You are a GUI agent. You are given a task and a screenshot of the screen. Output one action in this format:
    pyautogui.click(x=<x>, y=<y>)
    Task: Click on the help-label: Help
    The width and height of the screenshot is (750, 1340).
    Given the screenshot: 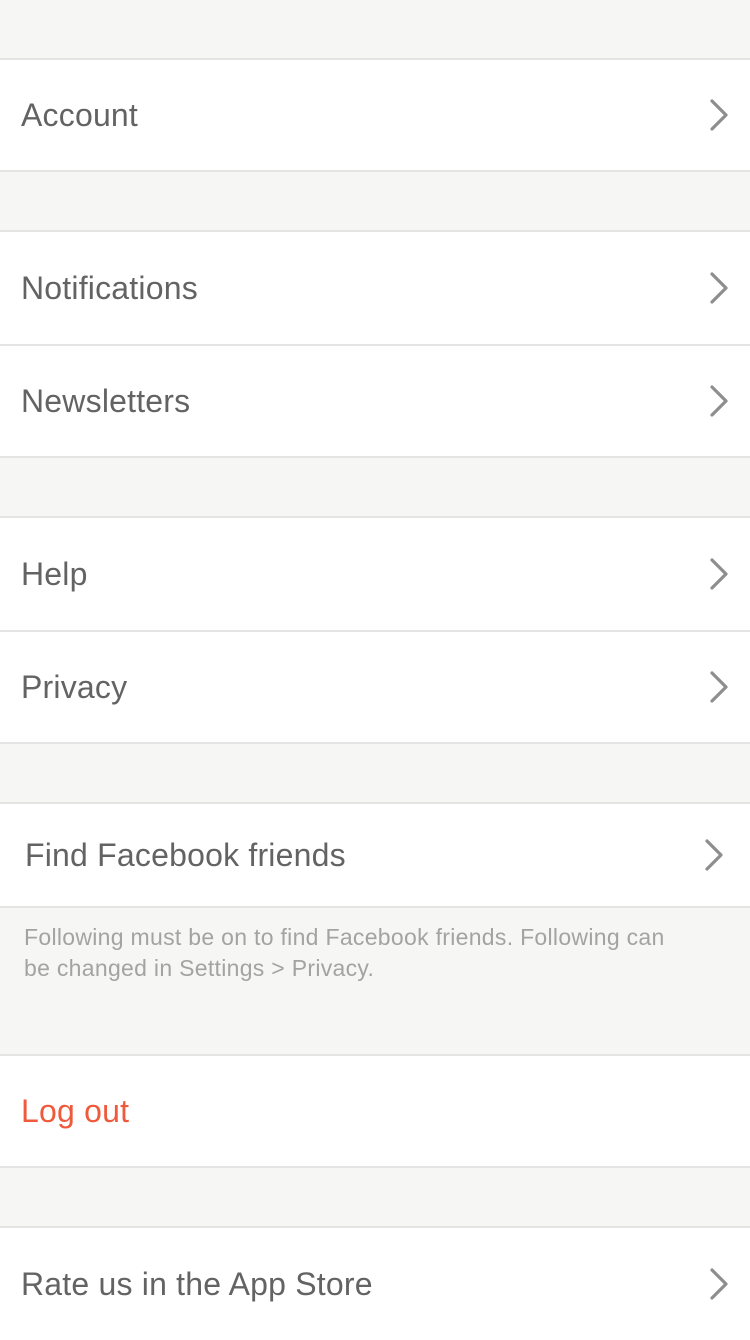 What is the action you would take?
    pyautogui.click(x=54, y=573)
    